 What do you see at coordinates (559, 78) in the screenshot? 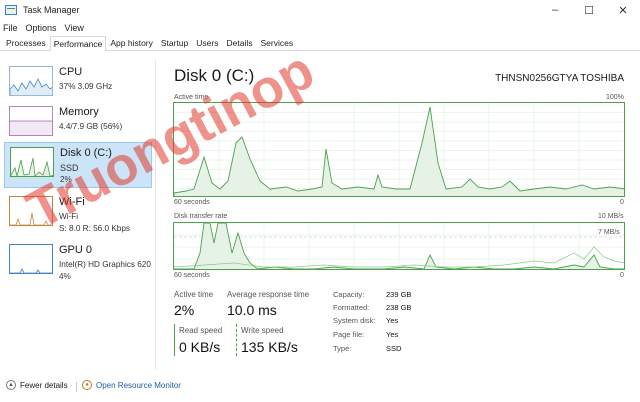
I see `device-model: THNSN0256GTYA TOSHIBA` at bounding box center [559, 78].